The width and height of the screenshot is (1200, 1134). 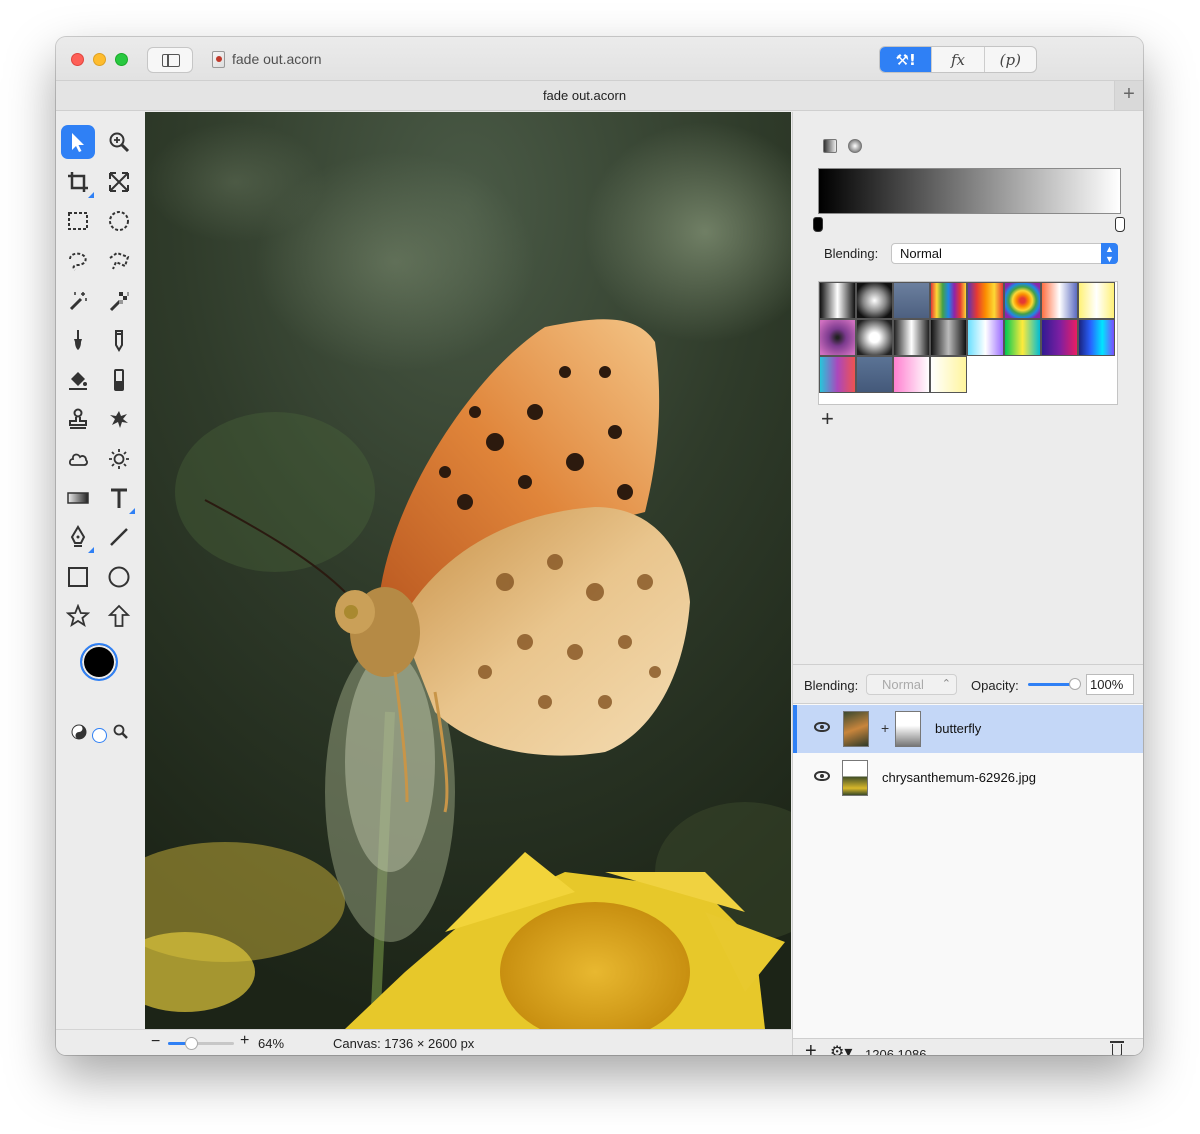 I want to click on color-picker-magnifier-icon, so click(x=120, y=731).